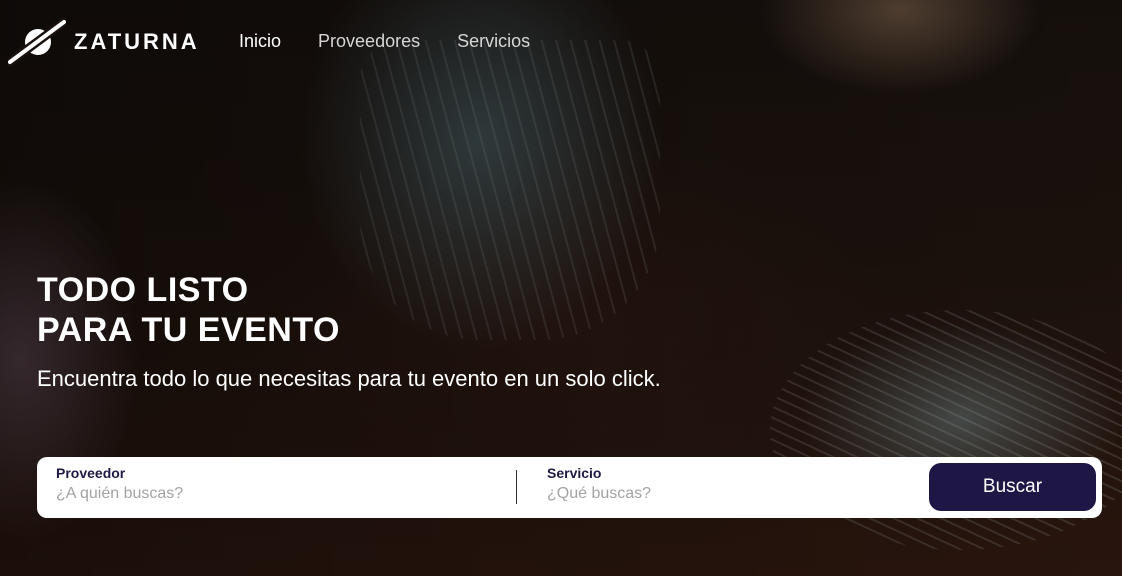 The width and height of the screenshot is (1122, 576). What do you see at coordinates (137, 41) in the screenshot?
I see `brand-name: ZATURNA` at bounding box center [137, 41].